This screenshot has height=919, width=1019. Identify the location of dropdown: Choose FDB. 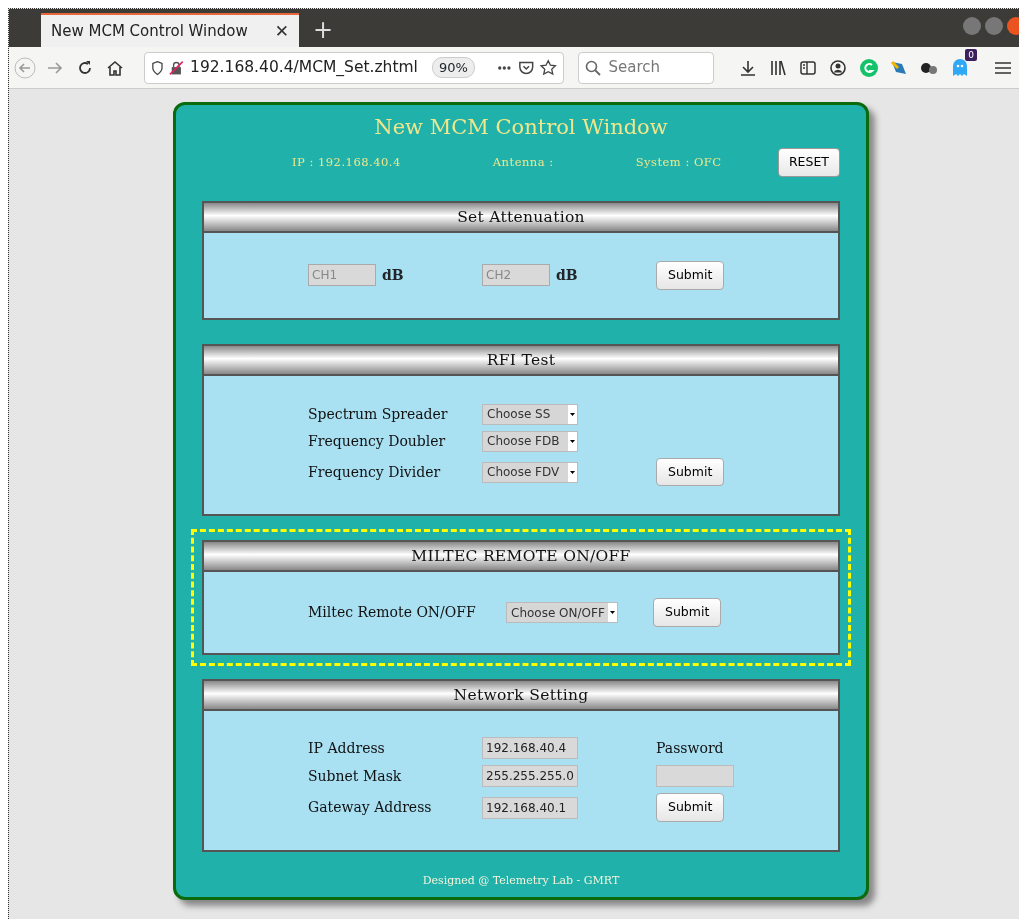
(530, 441).